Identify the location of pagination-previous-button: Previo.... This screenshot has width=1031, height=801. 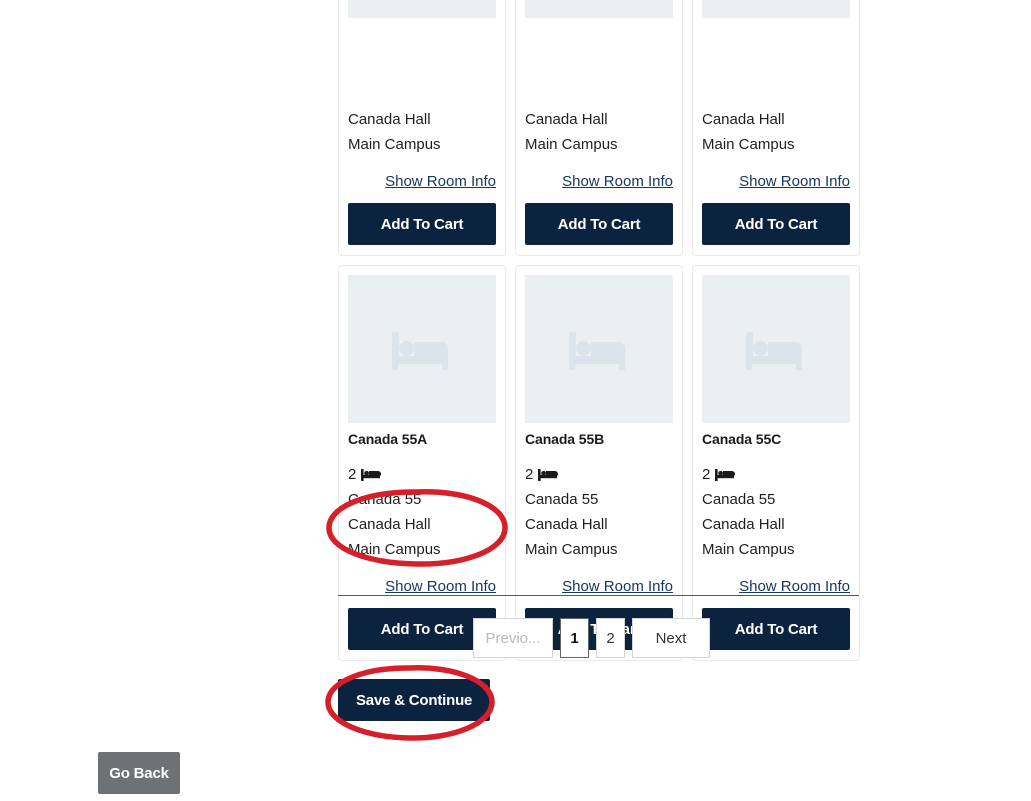
(513, 638).